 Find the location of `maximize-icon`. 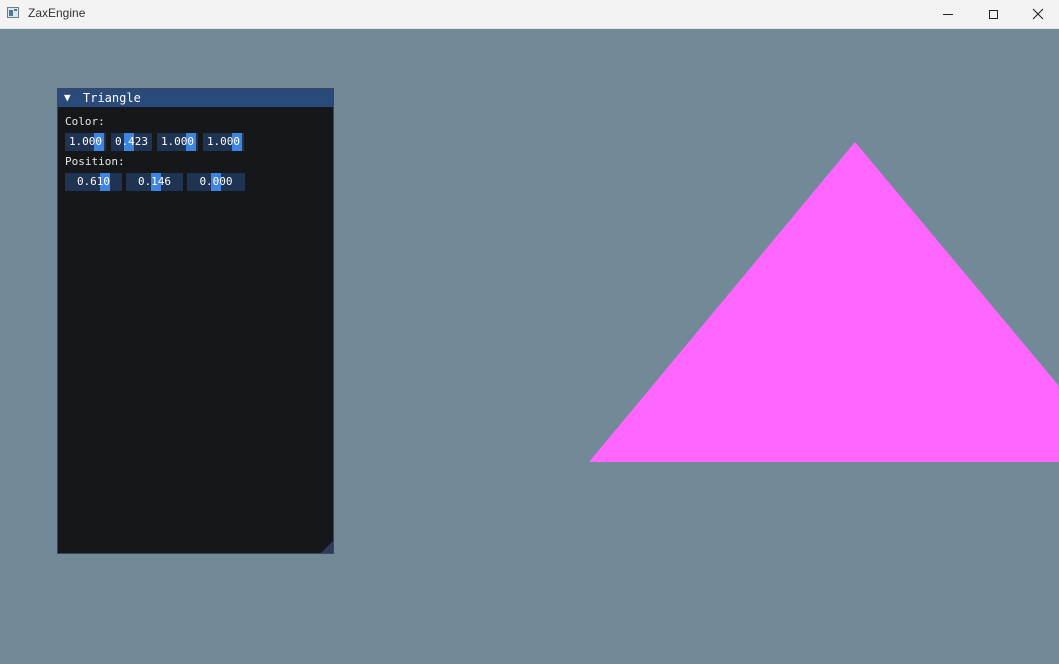

maximize-icon is located at coordinates (993, 14).